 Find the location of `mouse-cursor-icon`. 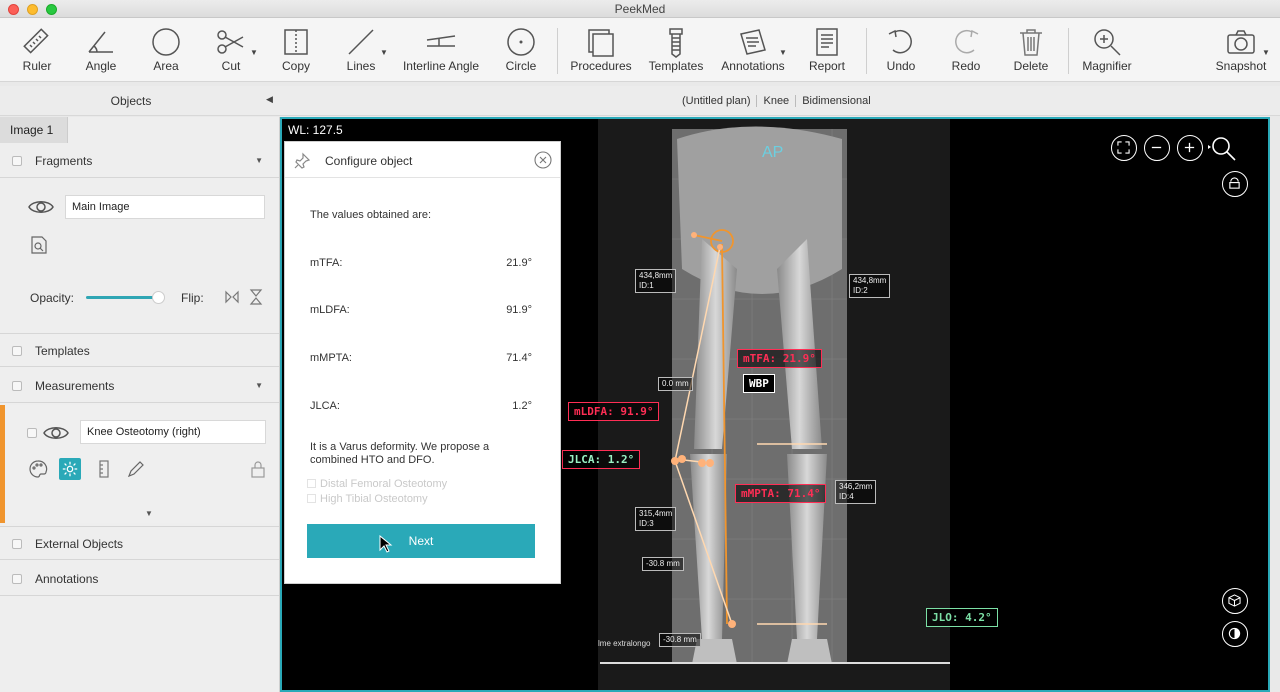

mouse-cursor-icon is located at coordinates (386, 544).